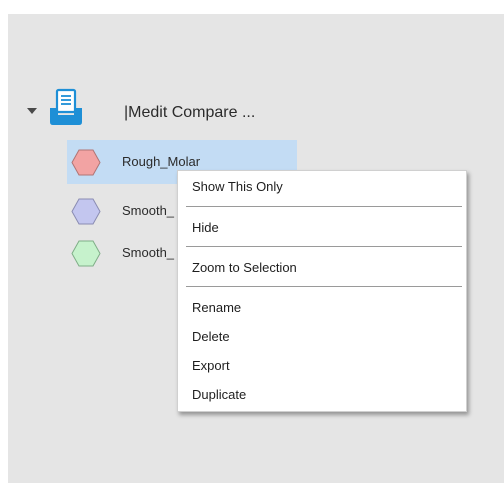  I want to click on menu-item-duplicate: Duplicate, so click(219, 394).